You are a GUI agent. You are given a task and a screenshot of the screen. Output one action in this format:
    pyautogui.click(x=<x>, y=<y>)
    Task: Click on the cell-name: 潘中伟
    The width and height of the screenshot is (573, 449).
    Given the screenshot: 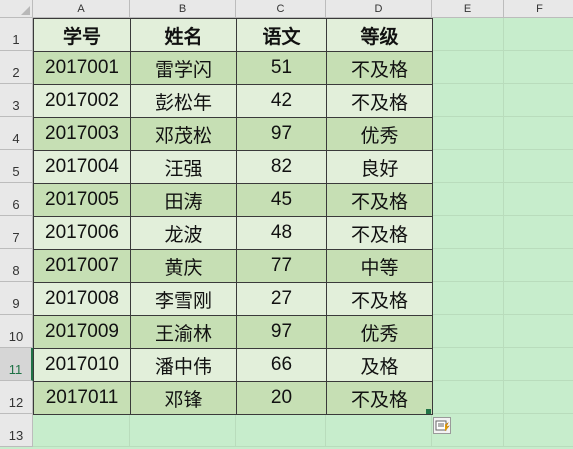 What is the action you would take?
    pyautogui.click(x=183, y=365)
    